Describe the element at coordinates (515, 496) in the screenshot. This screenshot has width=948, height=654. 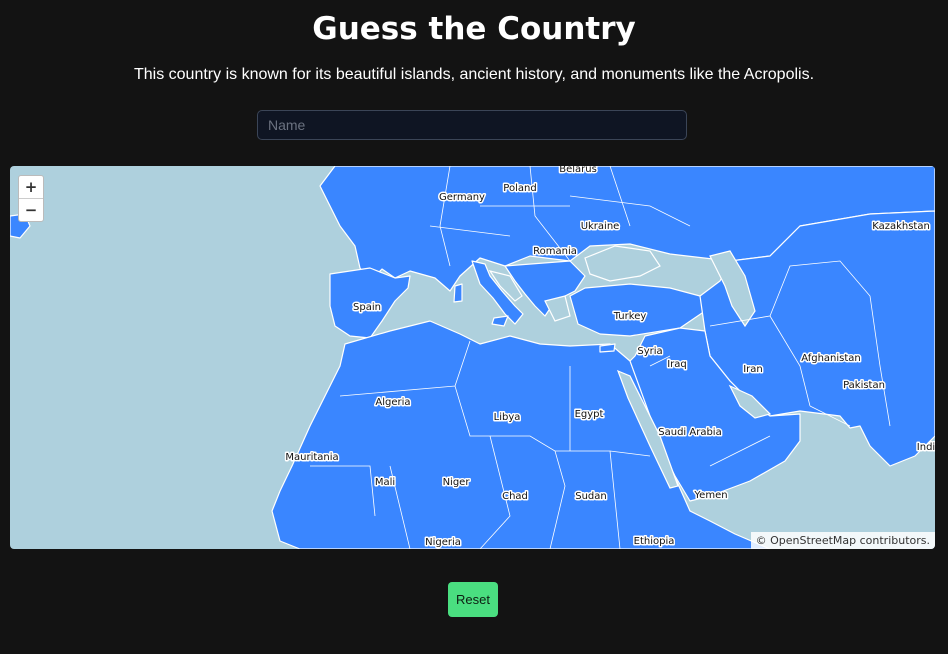
I see `country-label: Chad` at that location.